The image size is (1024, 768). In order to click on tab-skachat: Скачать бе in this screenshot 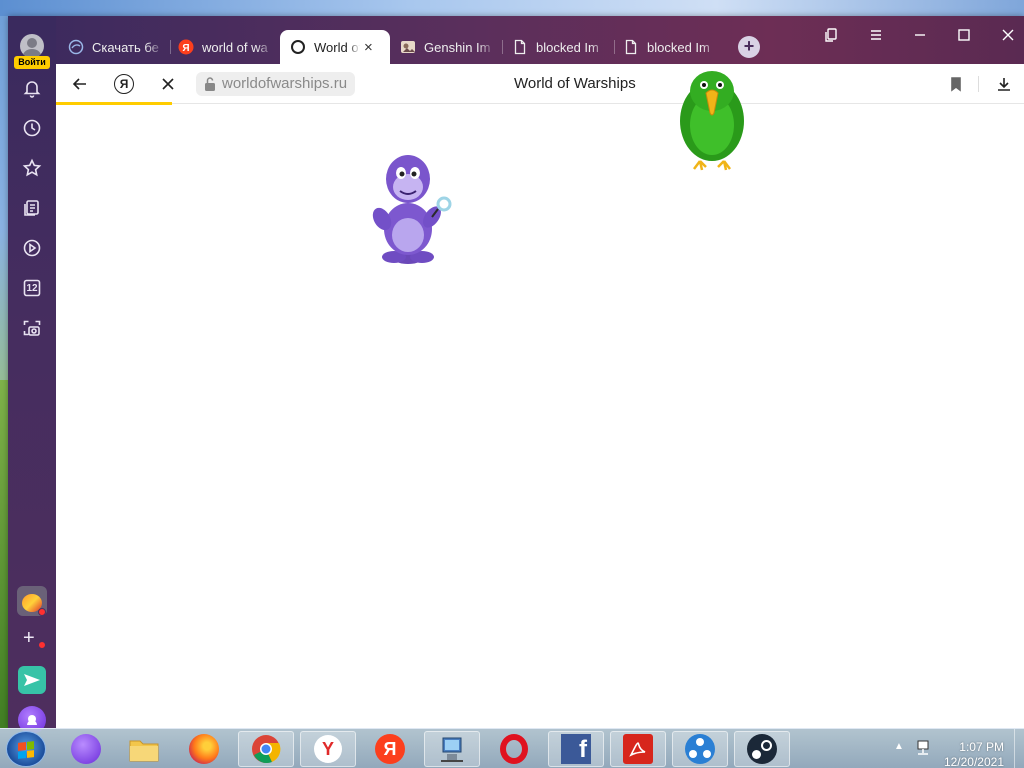, I will do `click(113, 47)`.